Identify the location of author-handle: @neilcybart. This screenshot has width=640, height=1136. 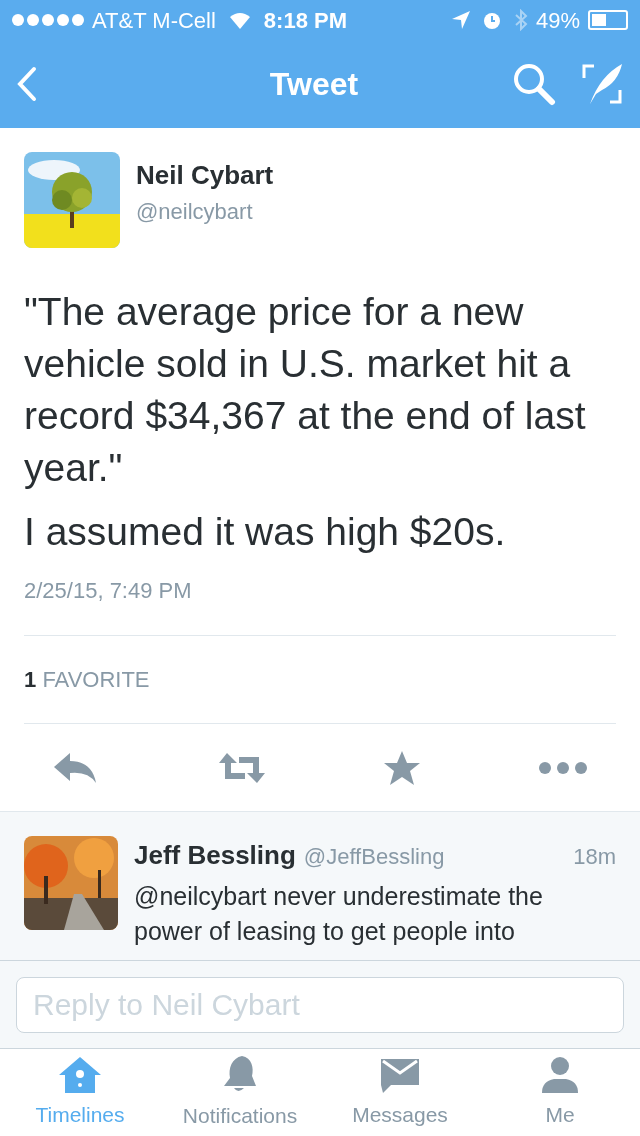
(195, 212).